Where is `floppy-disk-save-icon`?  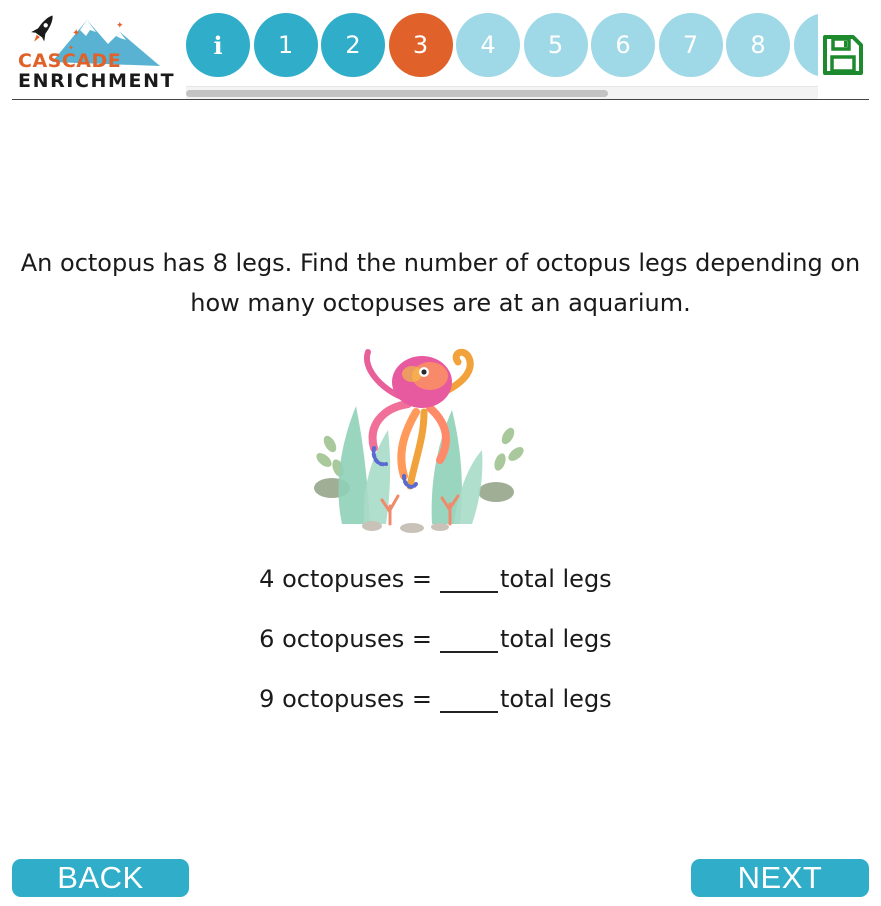 floppy-disk-save-icon is located at coordinates (843, 55).